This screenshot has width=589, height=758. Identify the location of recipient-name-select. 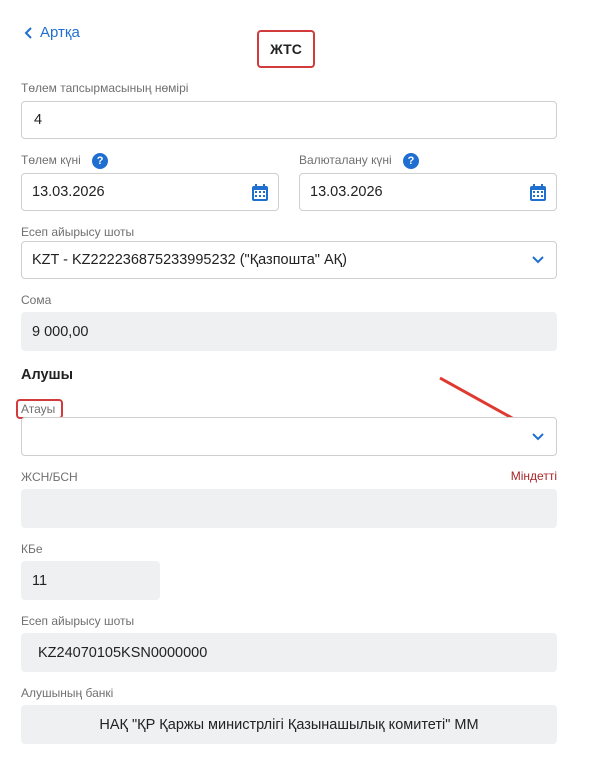
(289, 436).